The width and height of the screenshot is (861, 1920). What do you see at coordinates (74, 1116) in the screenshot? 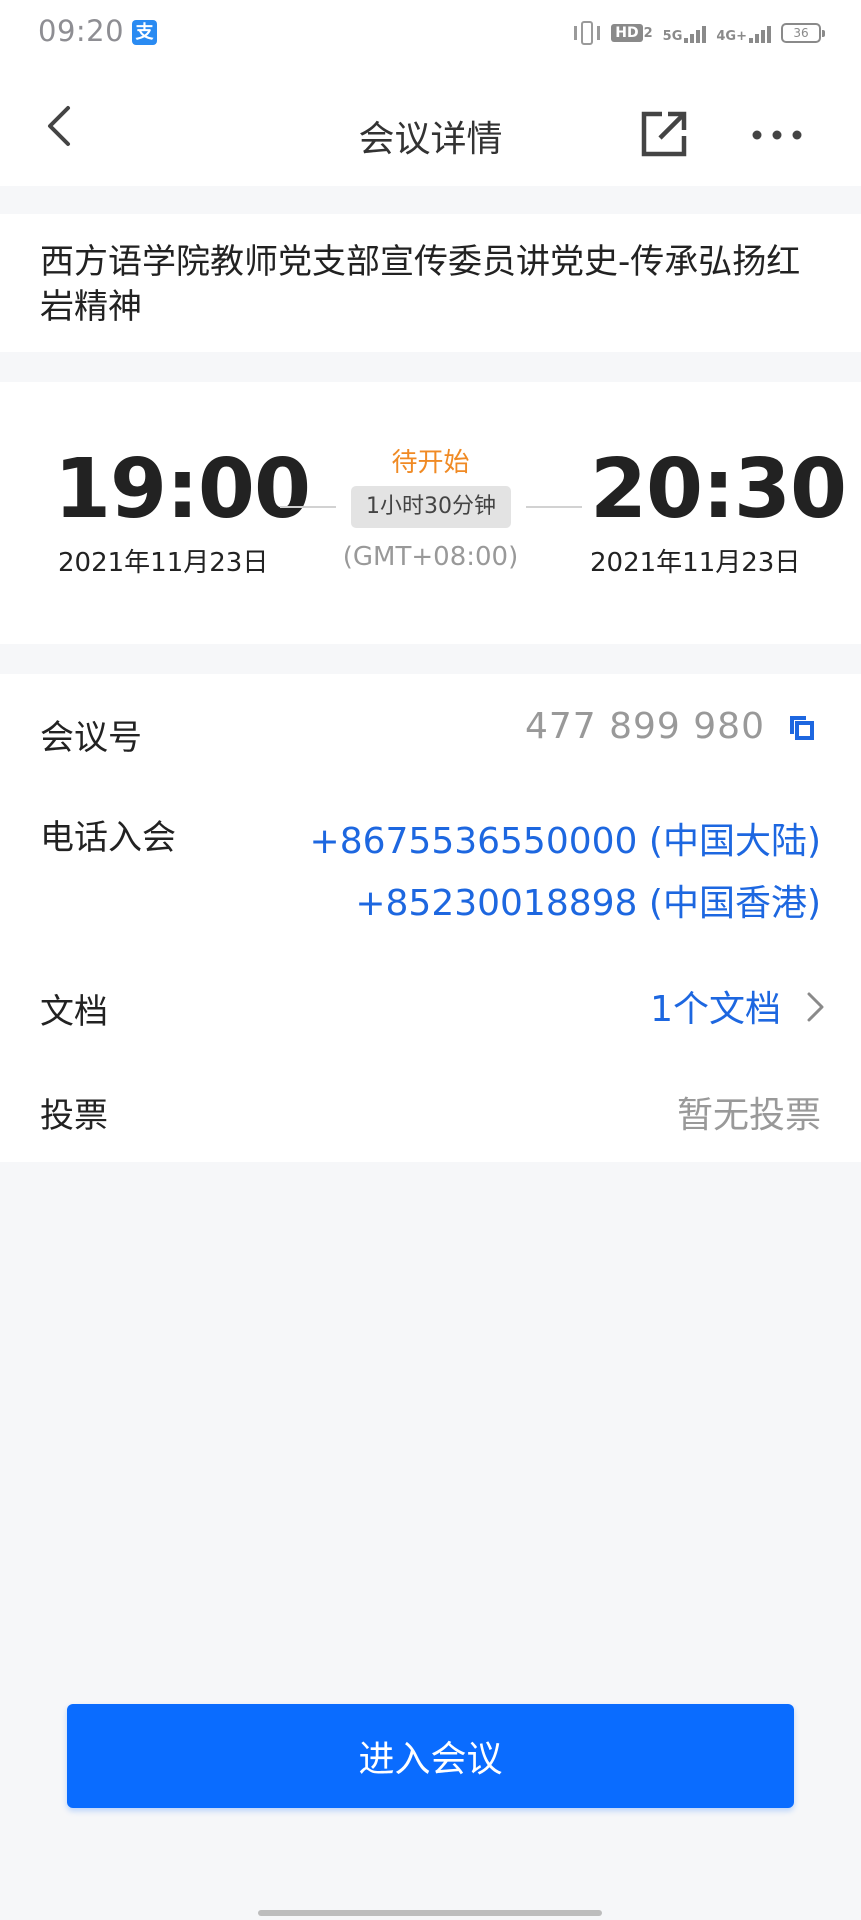
I see `vote-label: 投票` at bounding box center [74, 1116].